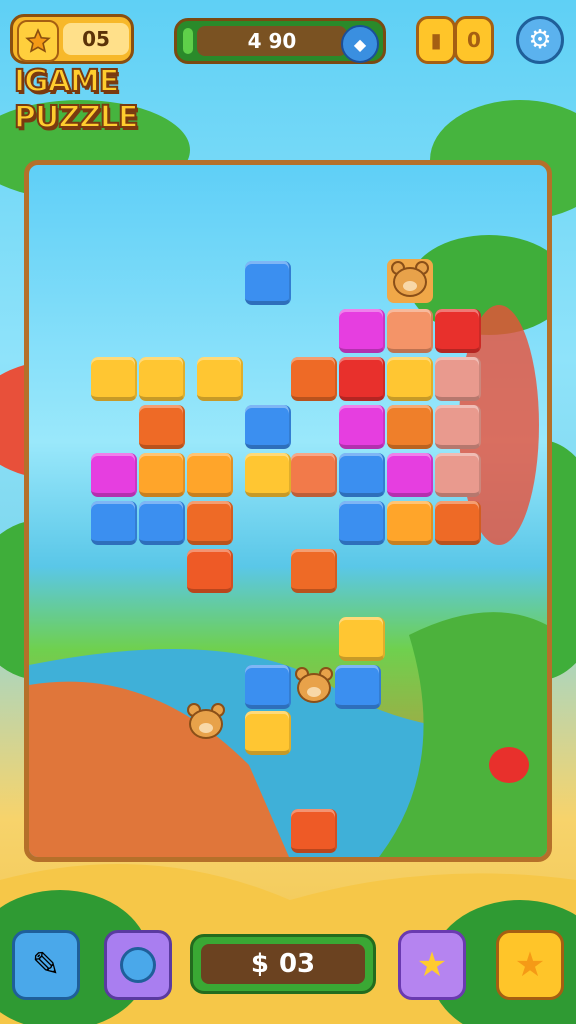 The height and width of the screenshot is (1024, 576). I want to click on stars-counter: 05, so click(72, 39).